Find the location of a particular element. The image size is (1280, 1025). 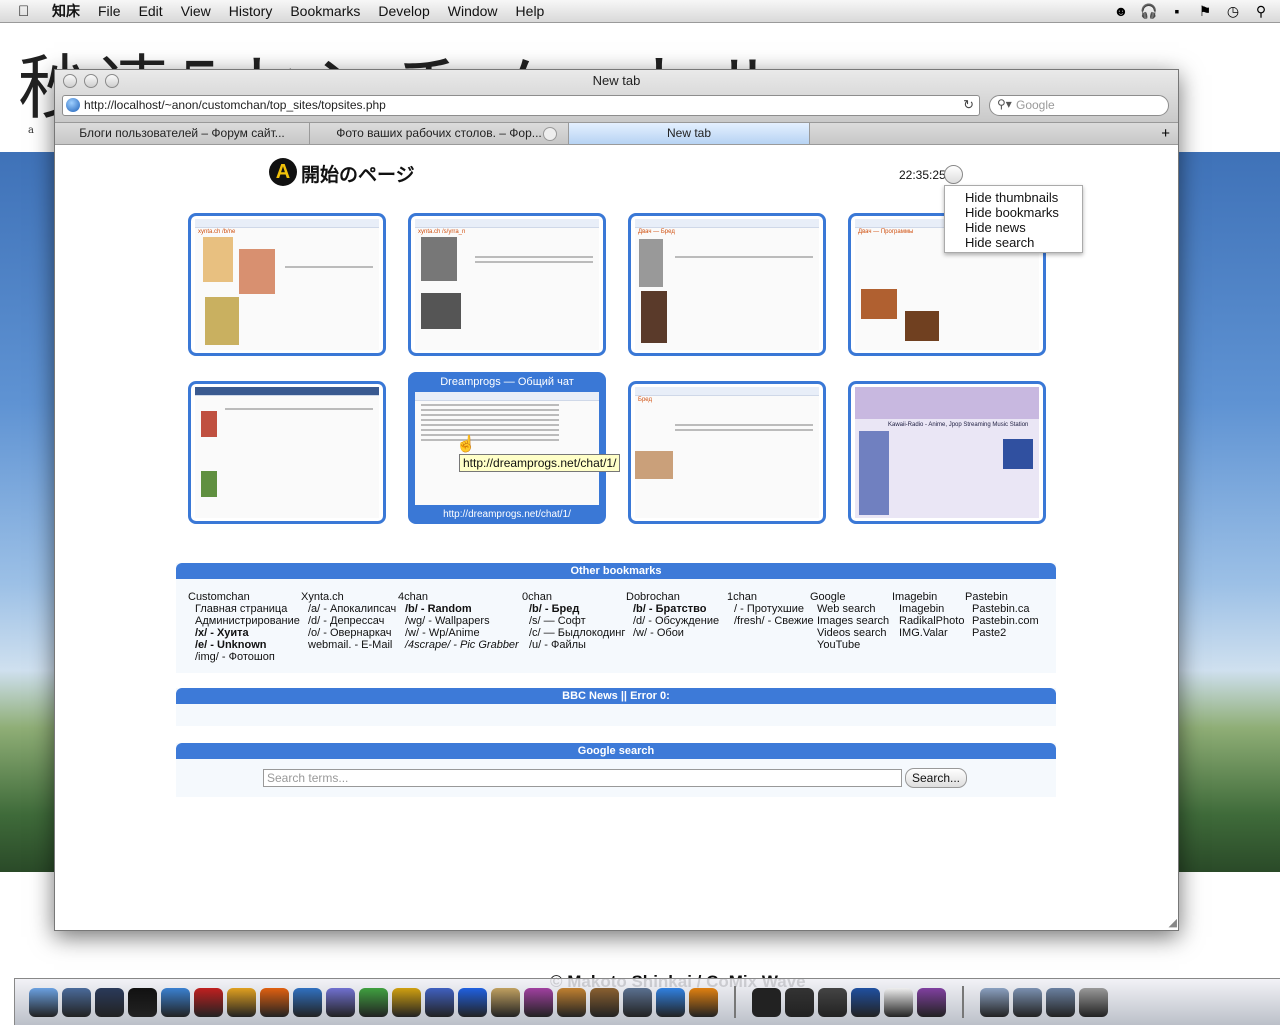

bookmark-link: webmail. - E-Mail is located at coordinates (348, 645).